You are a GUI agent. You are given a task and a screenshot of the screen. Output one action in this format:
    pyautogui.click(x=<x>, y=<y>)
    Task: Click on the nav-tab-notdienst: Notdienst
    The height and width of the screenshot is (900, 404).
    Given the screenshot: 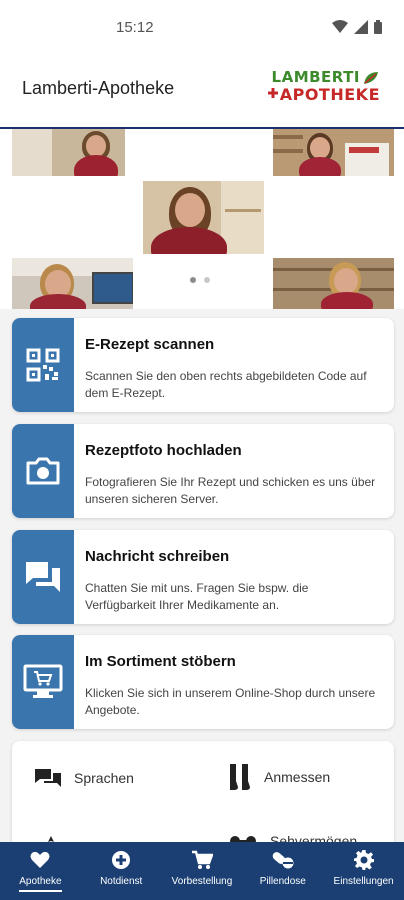 What is the action you would take?
    pyautogui.click(x=121, y=864)
    